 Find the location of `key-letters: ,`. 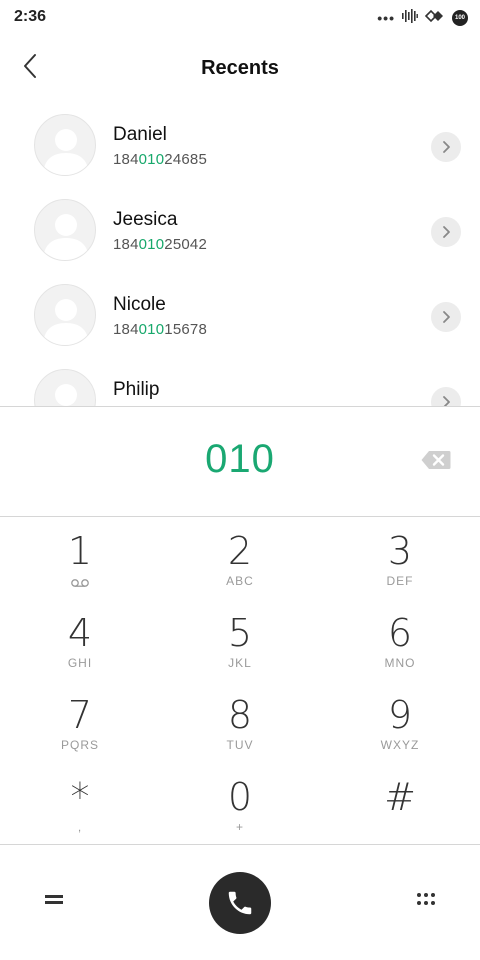

key-letters: , is located at coordinates (80, 827).